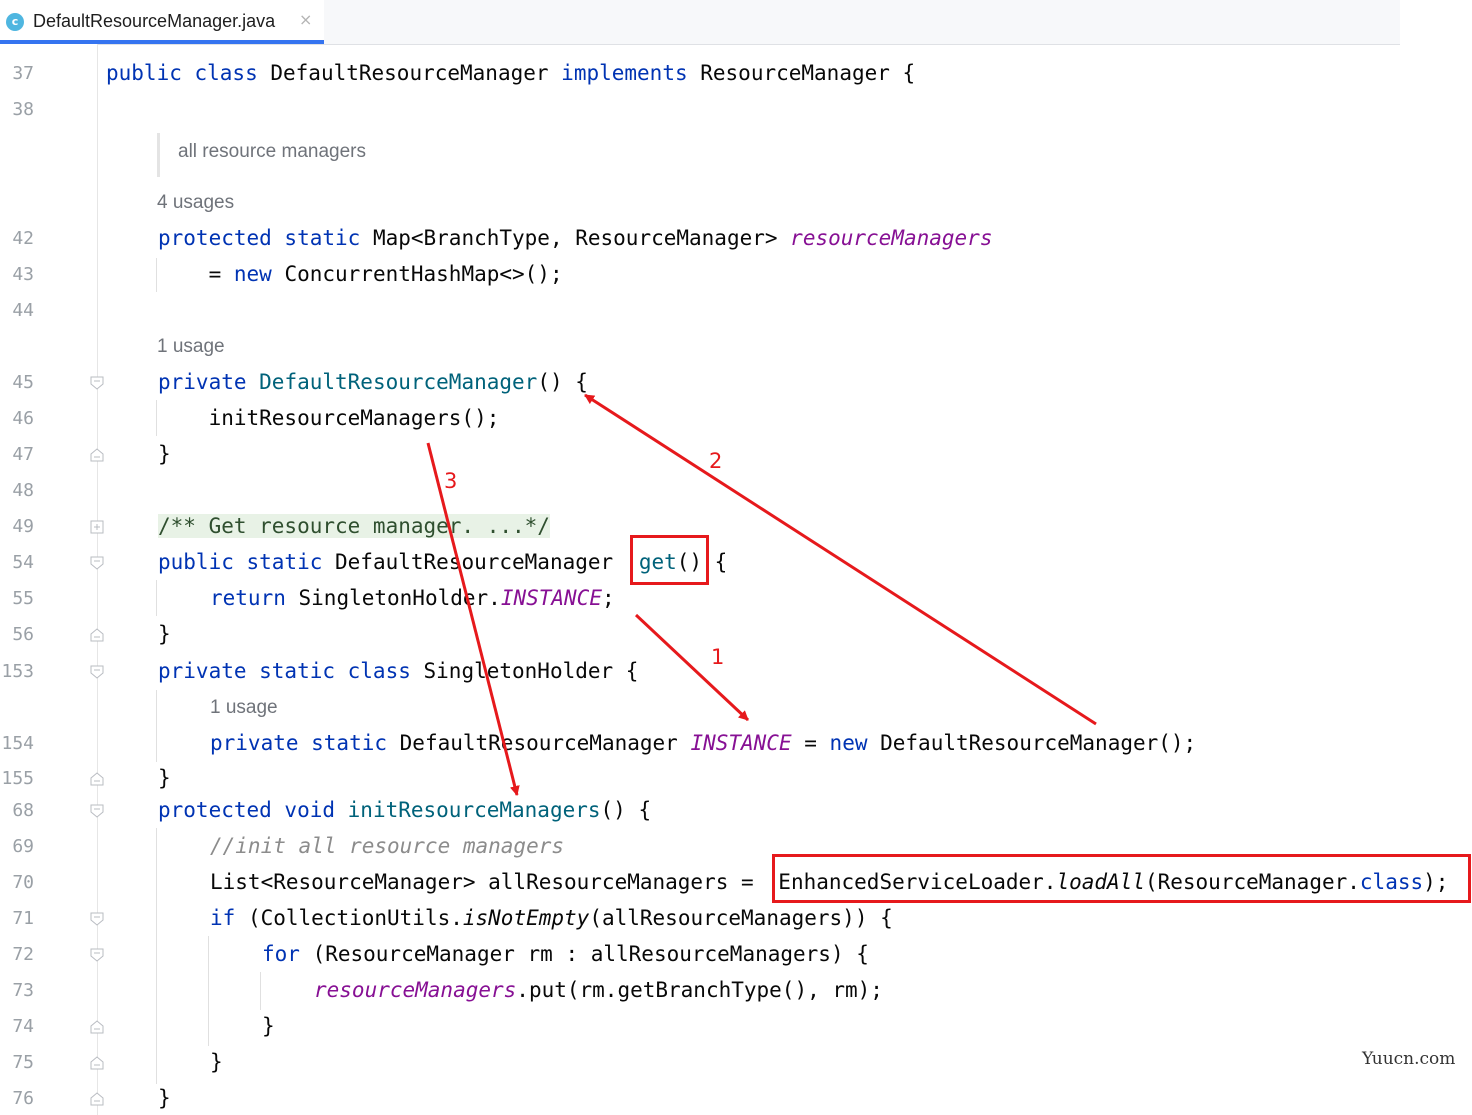 The height and width of the screenshot is (1115, 1472). I want to click on annotation-label-2: 2, so click(715, 461).